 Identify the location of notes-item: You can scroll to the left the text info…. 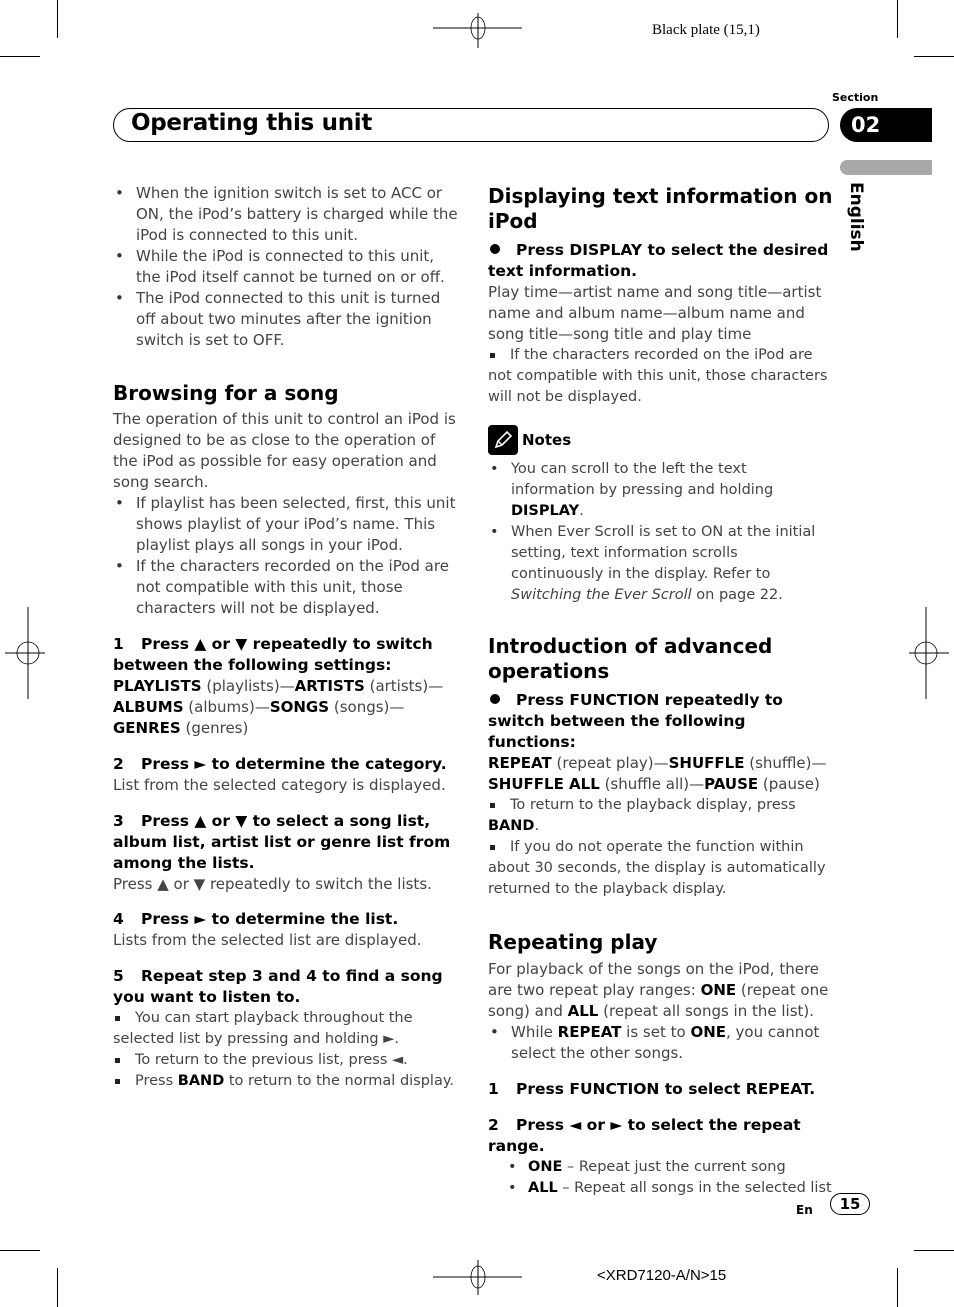
(660, 490).